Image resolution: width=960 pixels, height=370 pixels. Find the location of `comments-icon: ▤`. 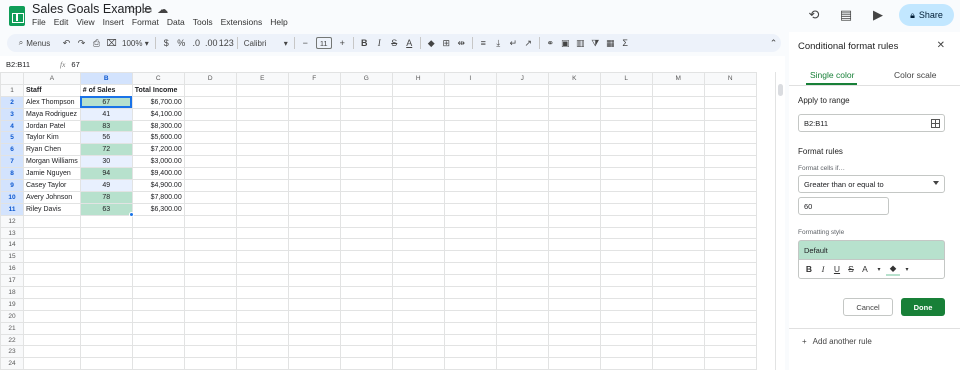

comments-icon: ▤ is located at coordinates (846, 15).